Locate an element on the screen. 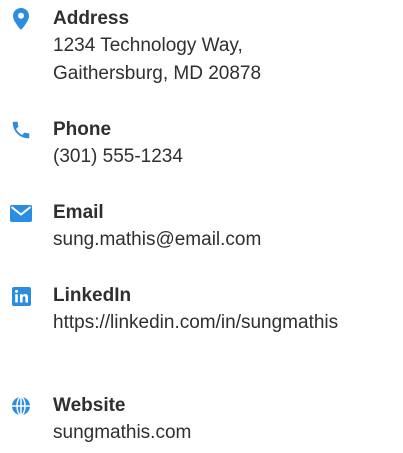 The width and height of the screenshot is (403, 453). website-value: sungmathis.com is located at coordinates (225, 433).